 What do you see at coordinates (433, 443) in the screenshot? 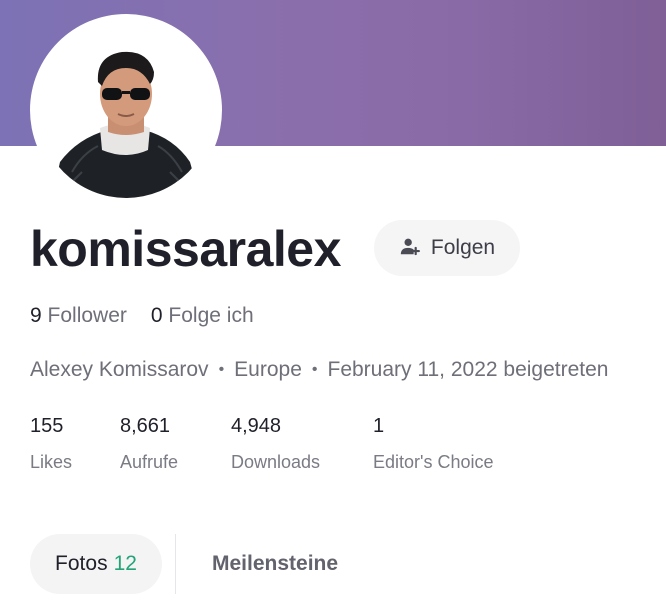
I see `stat-editors-choice: 1 Editor's Choice` at bounding box center [433, 443].